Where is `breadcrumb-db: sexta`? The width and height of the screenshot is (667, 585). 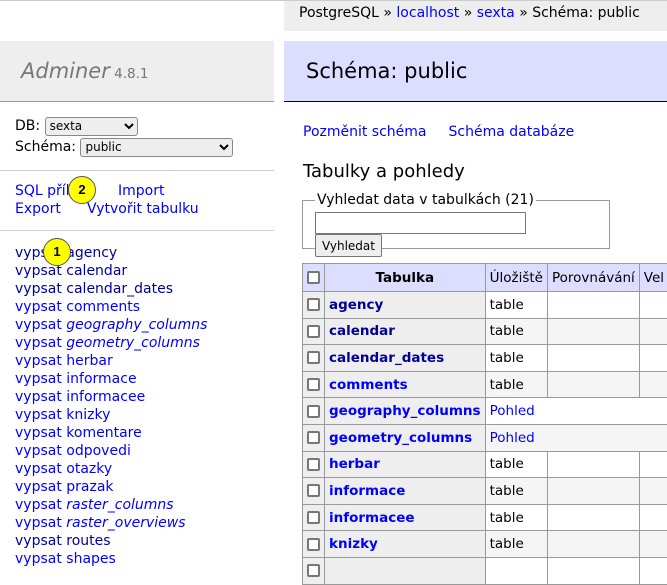 breadcrumb-db: sexta is located at coordinates (496, 13).